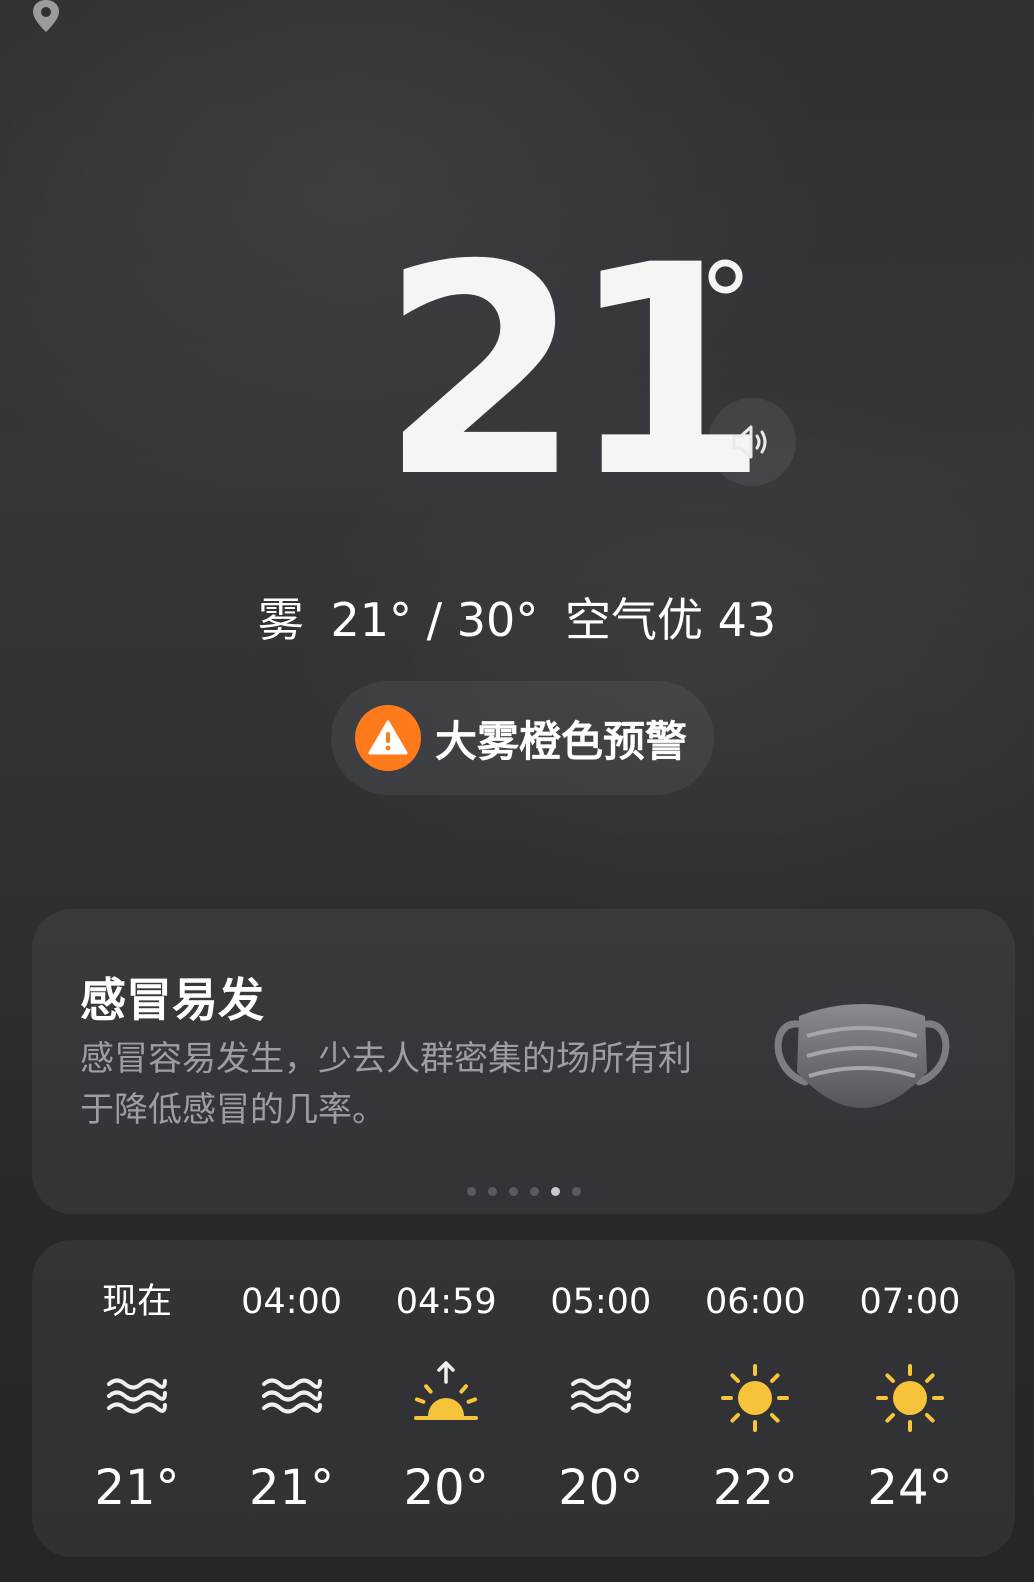 This screenshot has width=1034, height=1582. What do you see at coordinates (446, 1302) in the screenshot?
I see `hour-time: 04:59` at bounding box center [446, 1302].